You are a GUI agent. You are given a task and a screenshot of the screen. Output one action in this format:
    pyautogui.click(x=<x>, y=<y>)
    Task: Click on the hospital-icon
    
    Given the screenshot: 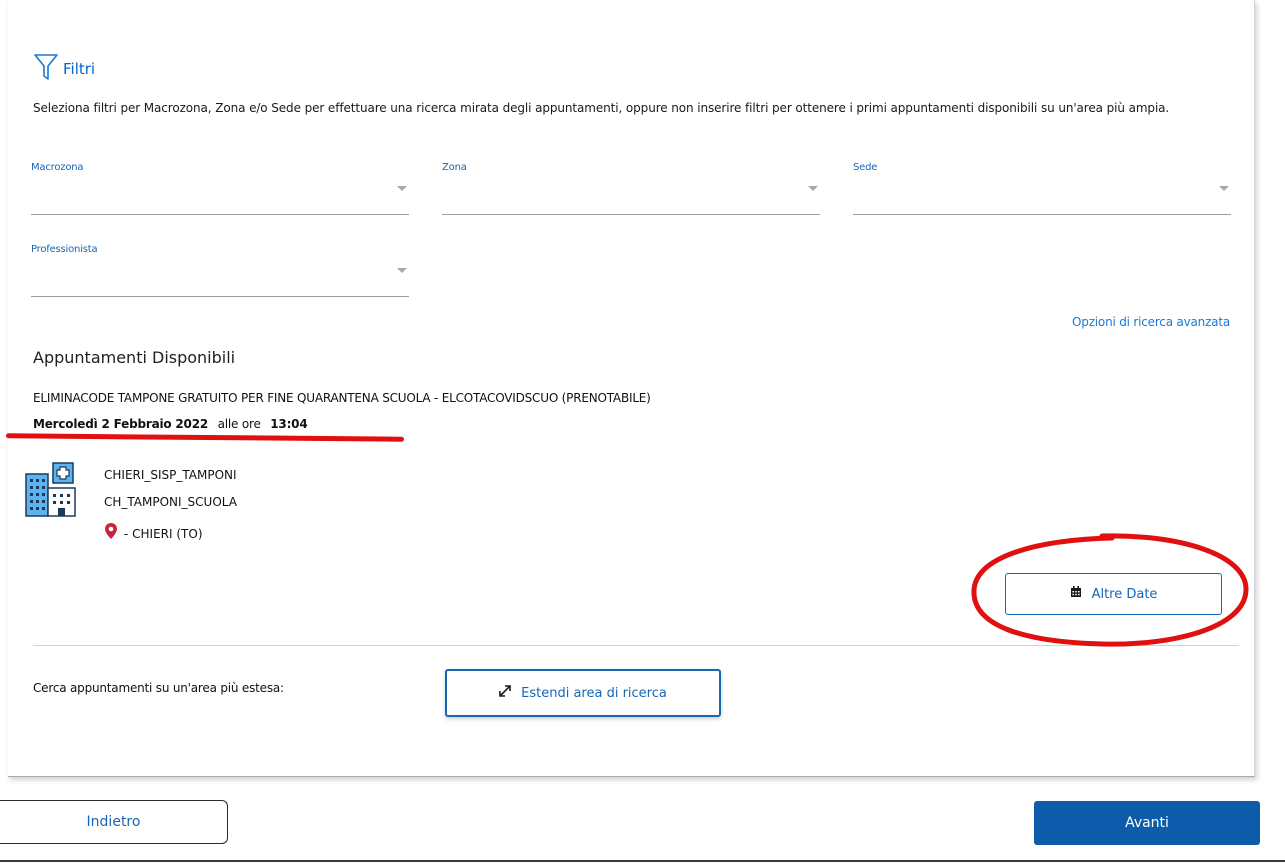 What is the action you would take?
    pyautogui.click(x=51, y=490)
    